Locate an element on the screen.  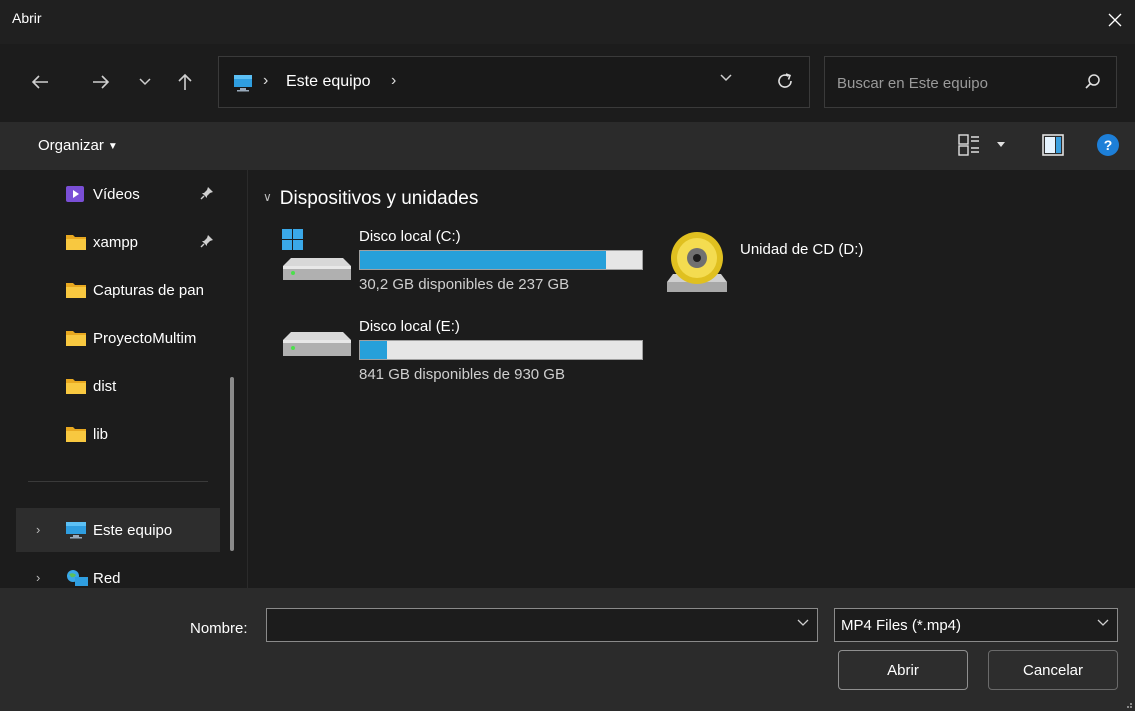
preview-pane-icon is located at coordinates (1053, 145).